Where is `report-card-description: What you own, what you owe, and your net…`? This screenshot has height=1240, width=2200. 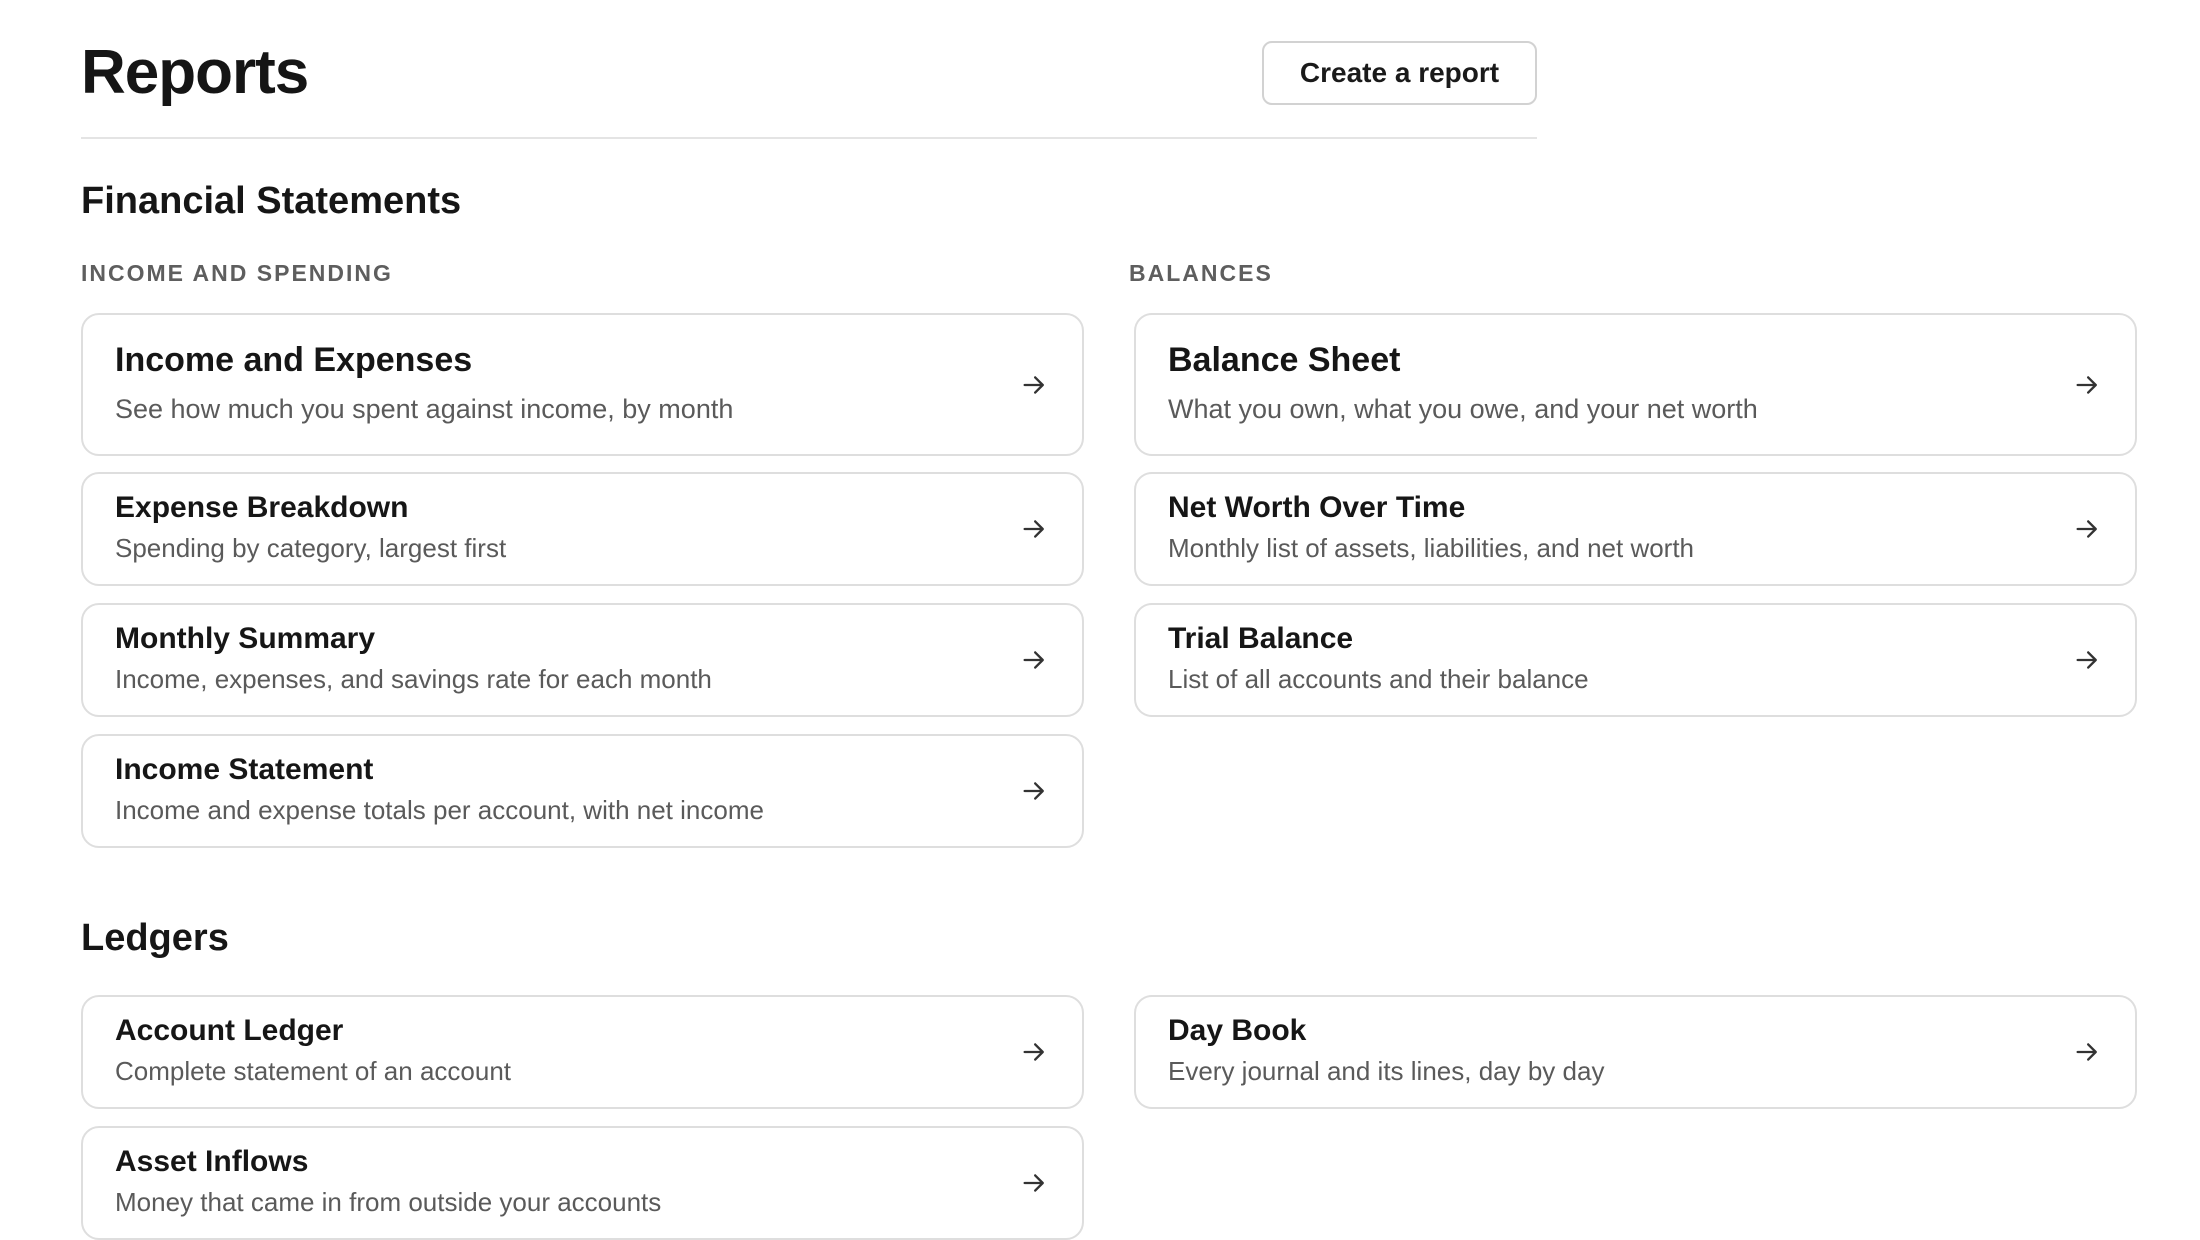
report-card-description: What you own, what you owe, and your net… is located at coordinates (1463, 409).